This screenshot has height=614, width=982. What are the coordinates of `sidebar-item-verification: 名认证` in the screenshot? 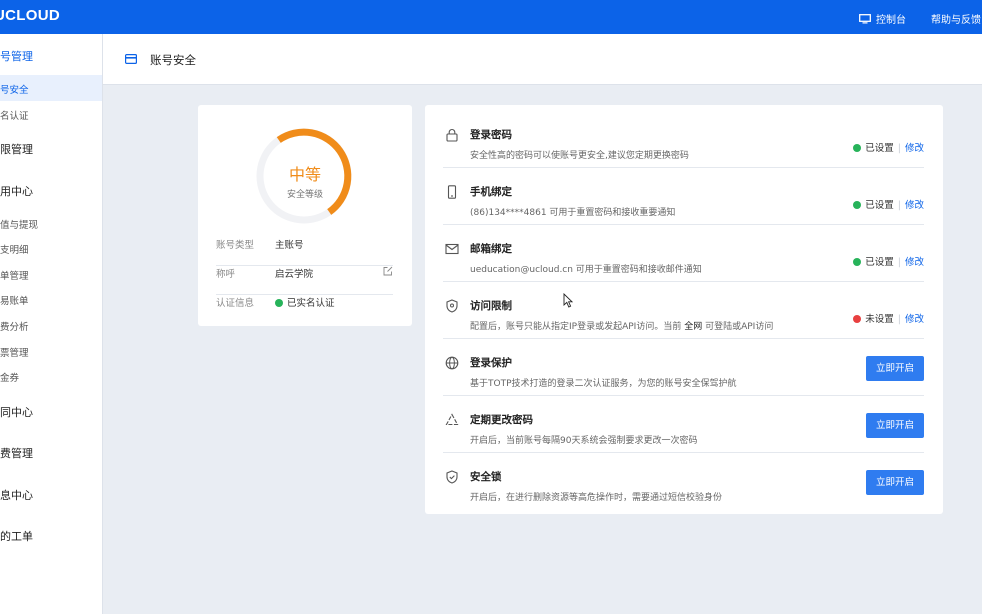 It's located at (14, 115).